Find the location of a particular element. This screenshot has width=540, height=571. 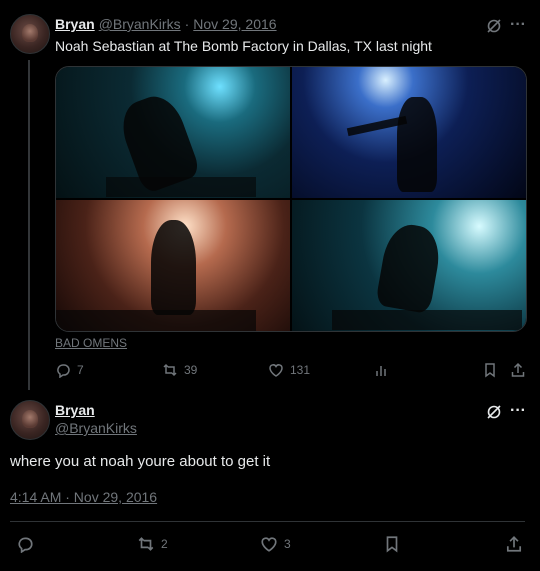

retweet-button: 2 is located at coordinates (152, 544).